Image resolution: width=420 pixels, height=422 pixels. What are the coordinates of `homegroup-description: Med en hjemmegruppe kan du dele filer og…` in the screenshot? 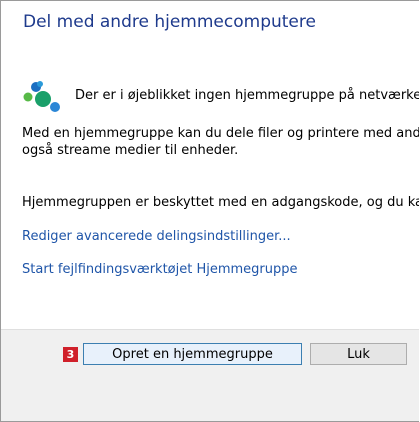 It's located at (220, 142).